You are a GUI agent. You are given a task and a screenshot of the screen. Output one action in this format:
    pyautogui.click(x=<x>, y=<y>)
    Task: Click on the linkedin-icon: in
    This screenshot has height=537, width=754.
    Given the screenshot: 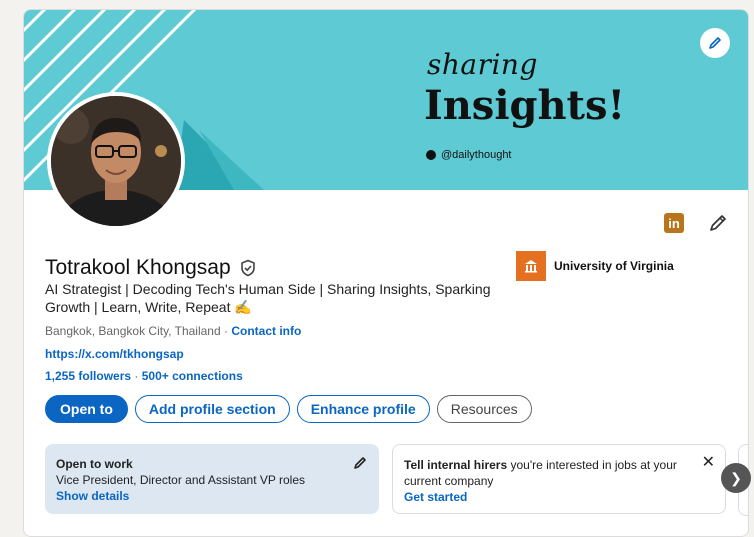 What is the action you would take?
    pyautogui.click(x=674, y=223)
    